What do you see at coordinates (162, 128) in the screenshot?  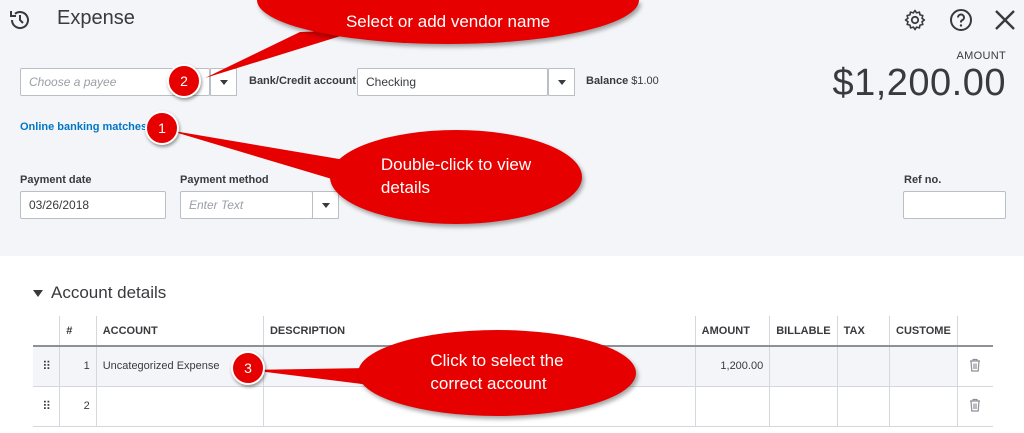 I see `step-badge-1: 1` at bounding box center [162, 128].